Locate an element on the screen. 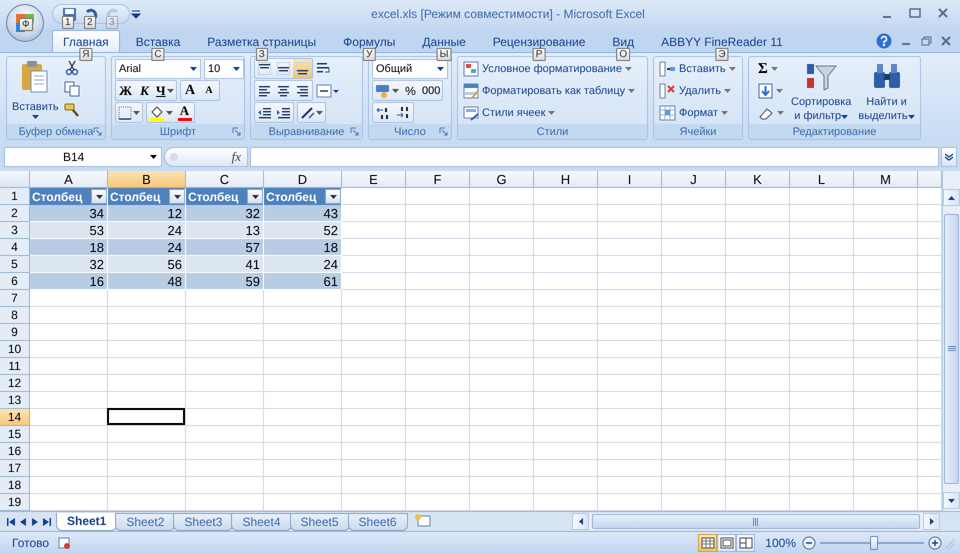 The height and width of the screenshot is (554, 960). row-header: 3 is located at coordinates (15, 230).